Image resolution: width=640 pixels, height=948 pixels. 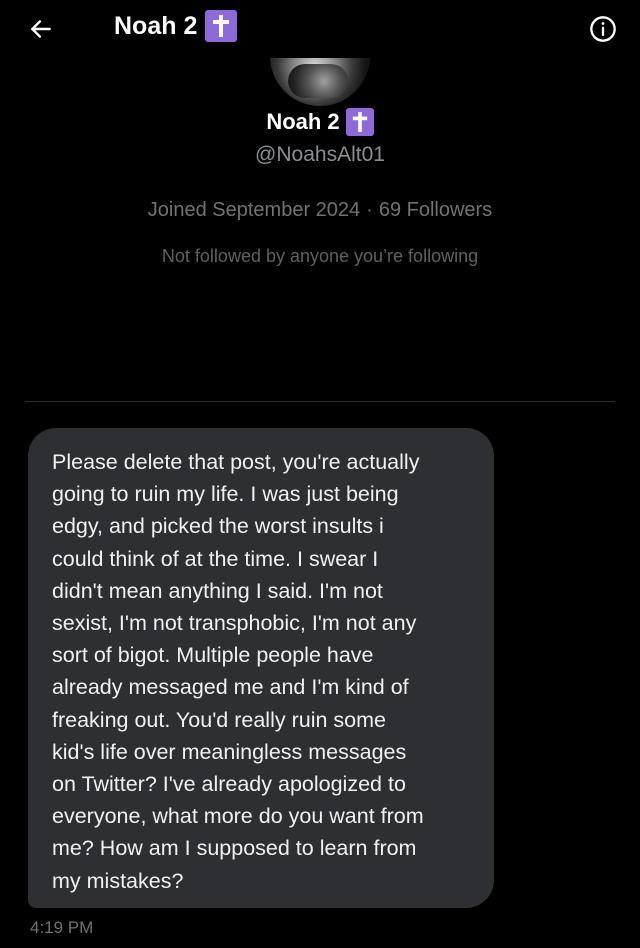 What do you see at coordinates (320, 29) in the screenshot?
I see `top-bar: Noah 2` at bounding box center [320, 29].